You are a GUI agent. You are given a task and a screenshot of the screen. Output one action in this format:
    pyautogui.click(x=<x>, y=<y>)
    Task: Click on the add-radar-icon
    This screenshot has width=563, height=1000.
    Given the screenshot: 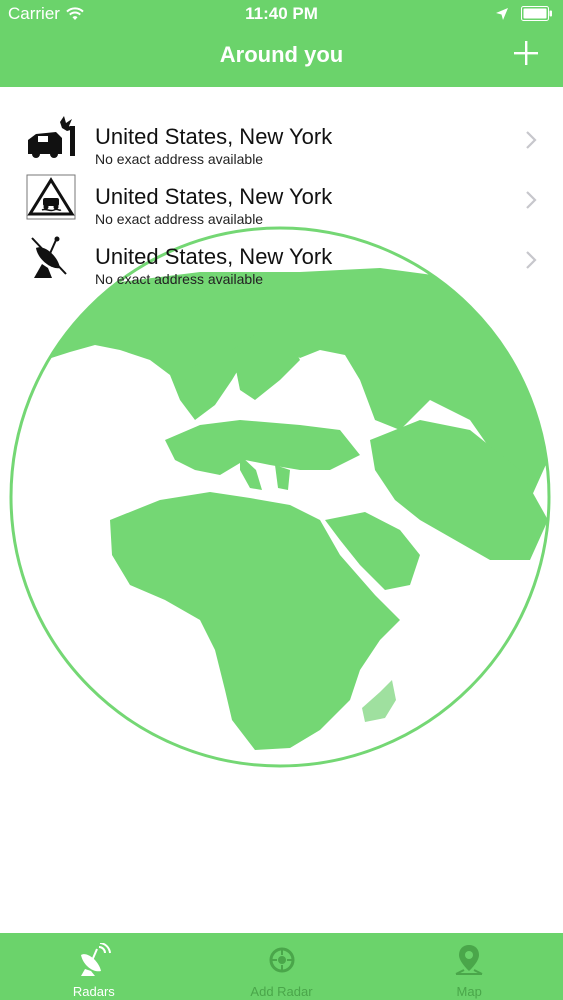 What is the action you would take?
    pyautogui.click(x=281, y=960)
    